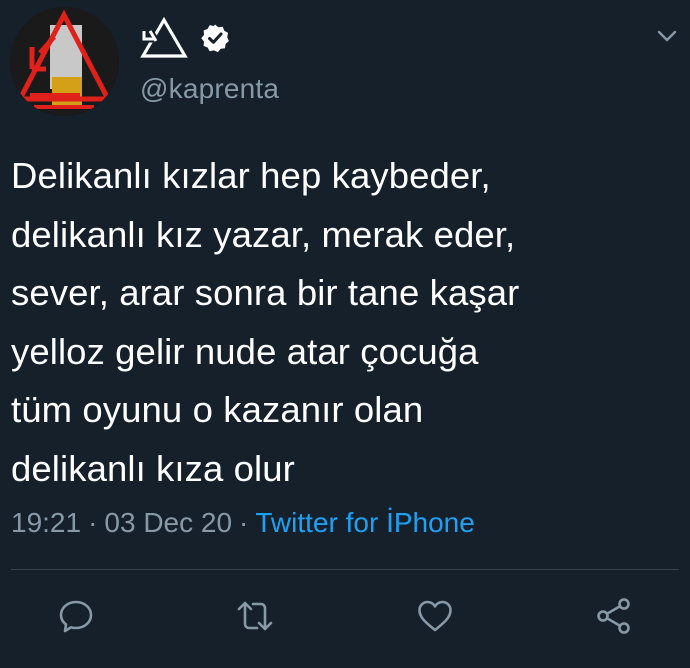 The image size is (690, 668). Describe the element at coordinates (46, 522) in the screenshot. I see `tweet-time: 19:21` at that location.